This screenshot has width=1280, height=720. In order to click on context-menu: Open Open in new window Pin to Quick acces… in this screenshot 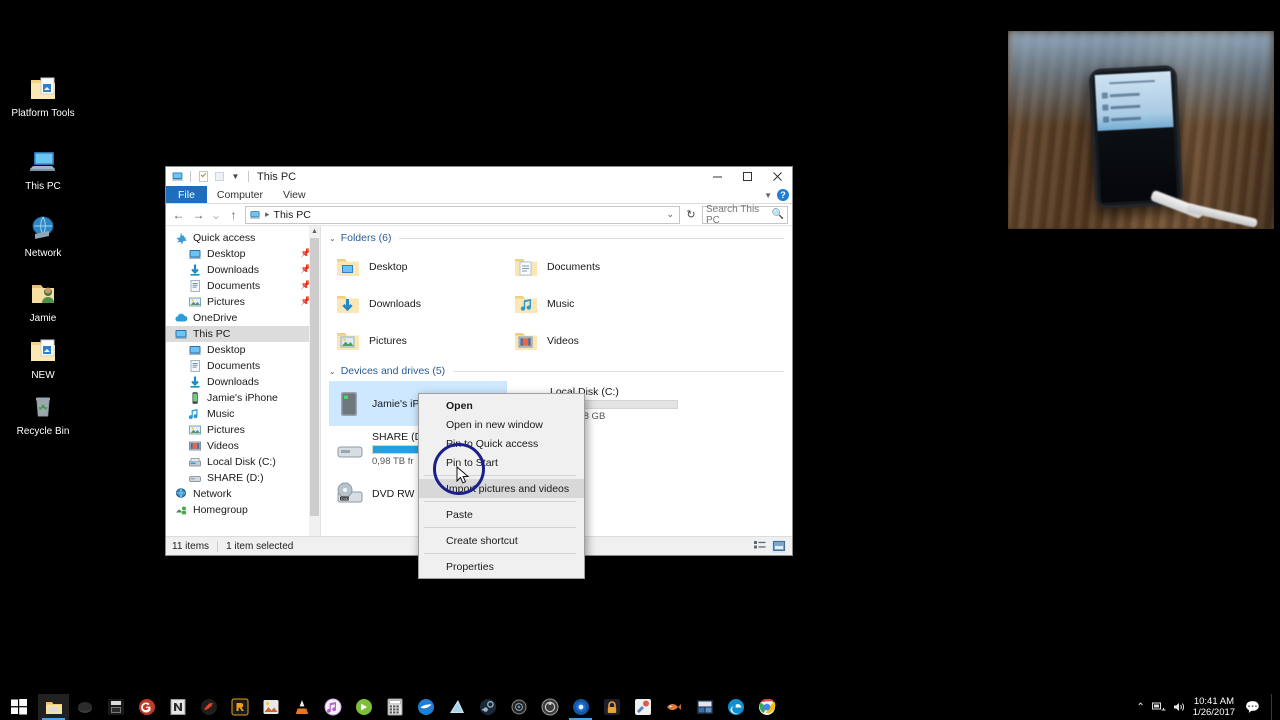, I will do `click(501, 486)`.